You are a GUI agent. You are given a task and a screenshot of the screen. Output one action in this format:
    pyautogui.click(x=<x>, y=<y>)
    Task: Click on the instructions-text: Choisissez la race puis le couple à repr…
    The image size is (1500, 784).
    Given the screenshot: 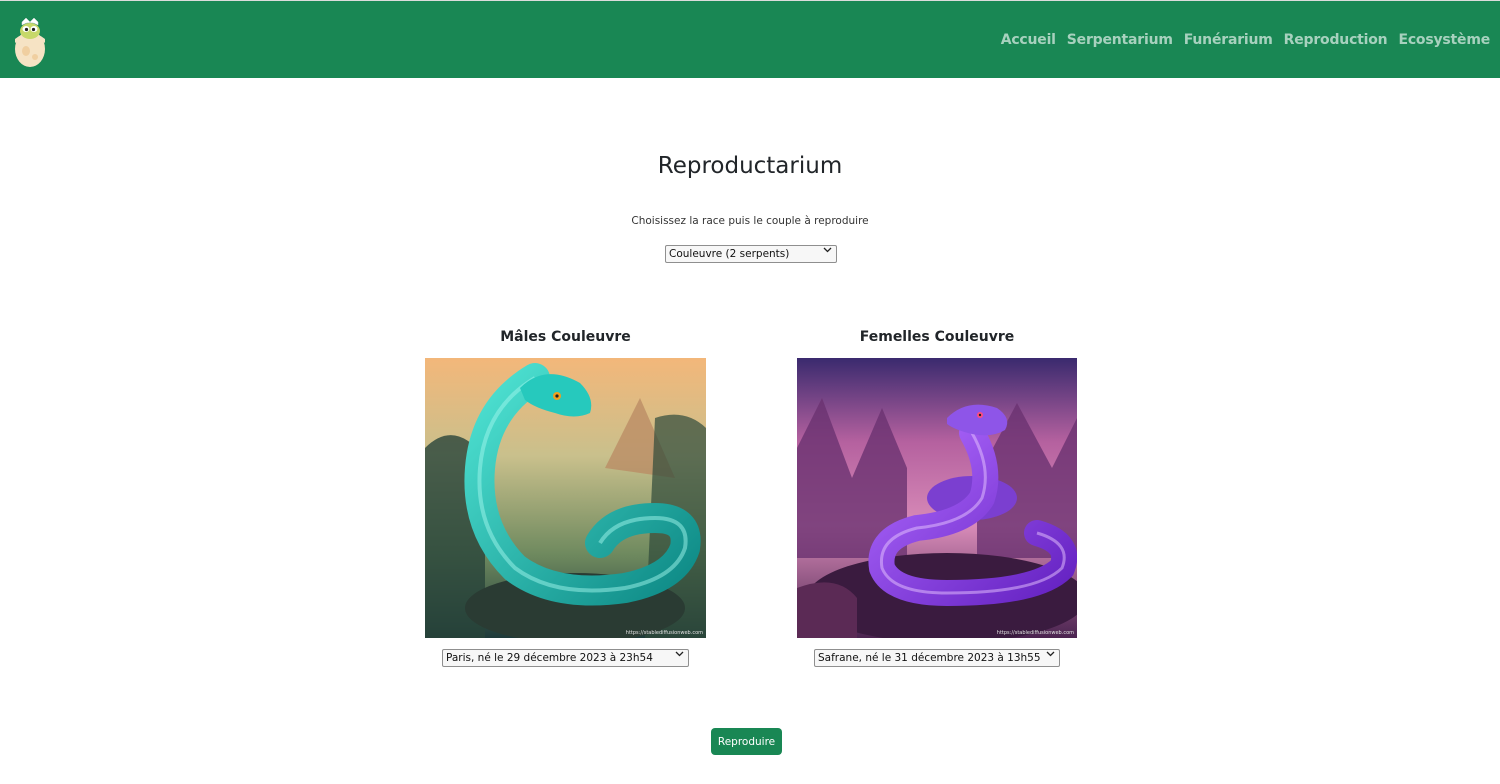 What is the action you would take?
    pyautogui.click(x=750, y=221)
    